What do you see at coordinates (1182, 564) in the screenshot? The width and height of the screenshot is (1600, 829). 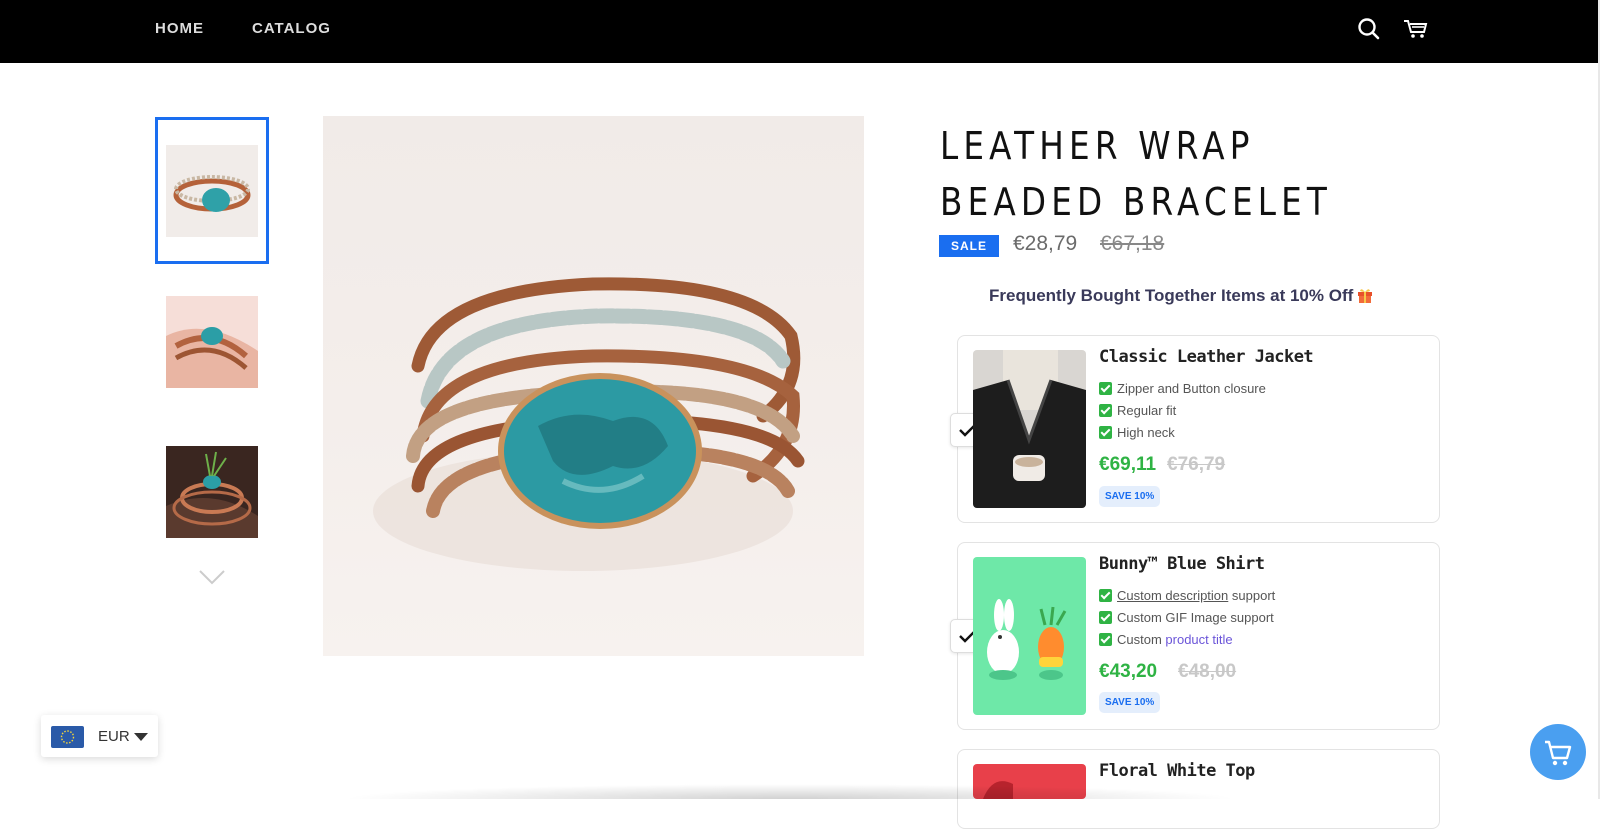 I see `fbt-item-2-title: Bunny™ Blue Shirt` at bounding box center [1182, 564].